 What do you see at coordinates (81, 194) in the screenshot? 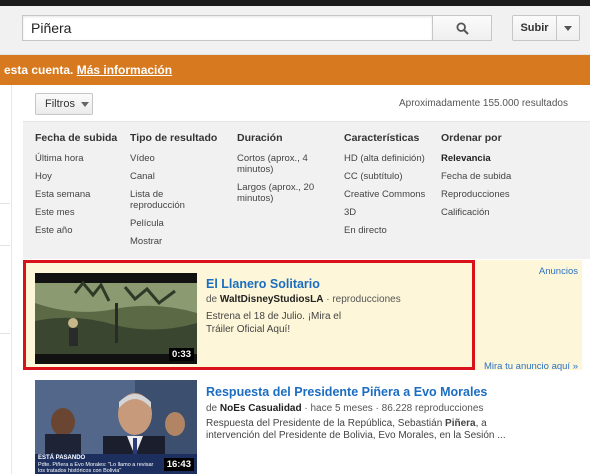
I see `filter-option: Esta semana` at bounding box center [81, 194].